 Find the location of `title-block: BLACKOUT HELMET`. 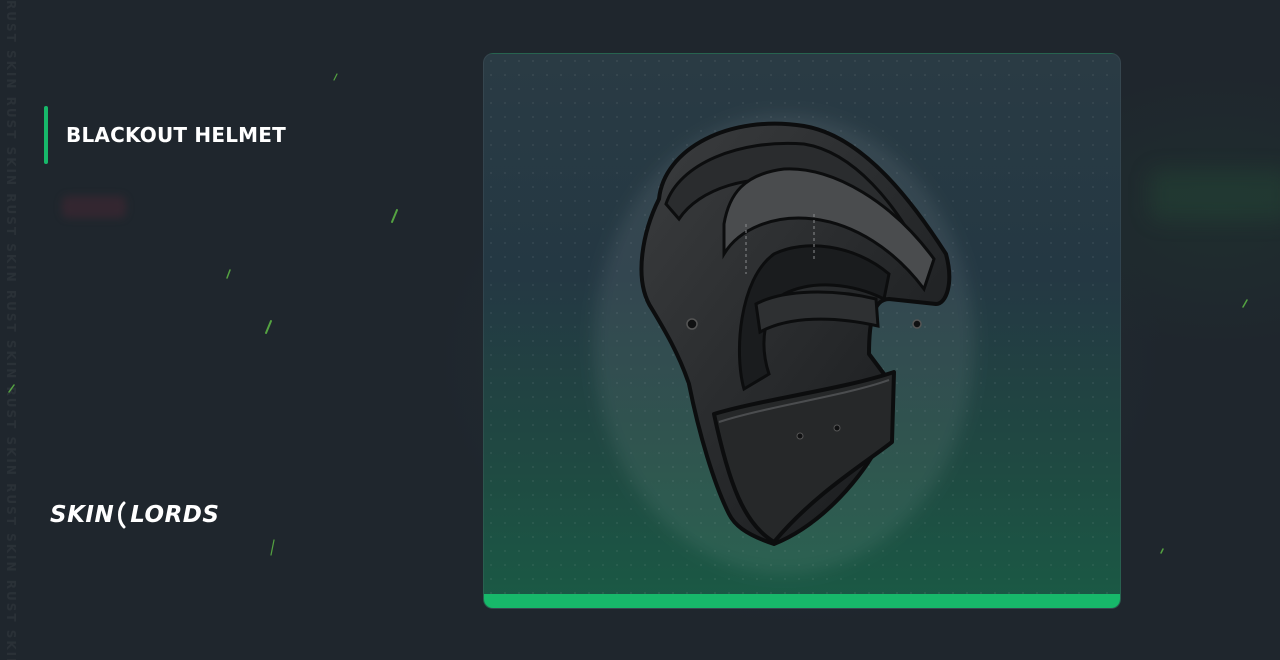

title-block: BLACKOUT HELMET is located at coordinates (165, 135).